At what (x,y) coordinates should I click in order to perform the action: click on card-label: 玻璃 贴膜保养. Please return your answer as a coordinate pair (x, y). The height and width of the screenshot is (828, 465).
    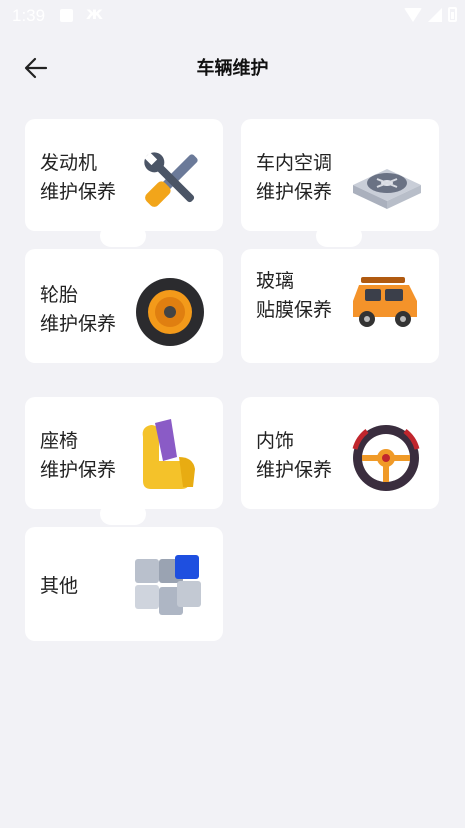
    Looking at the image, I should click on (294, 295).